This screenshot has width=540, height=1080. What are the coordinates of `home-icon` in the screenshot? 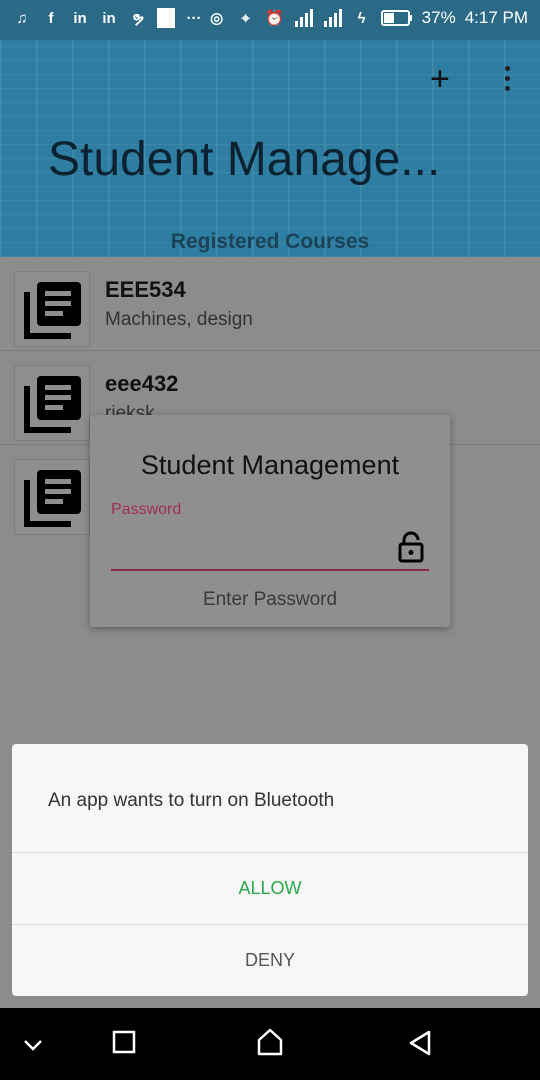 It's located at (270, 1042).